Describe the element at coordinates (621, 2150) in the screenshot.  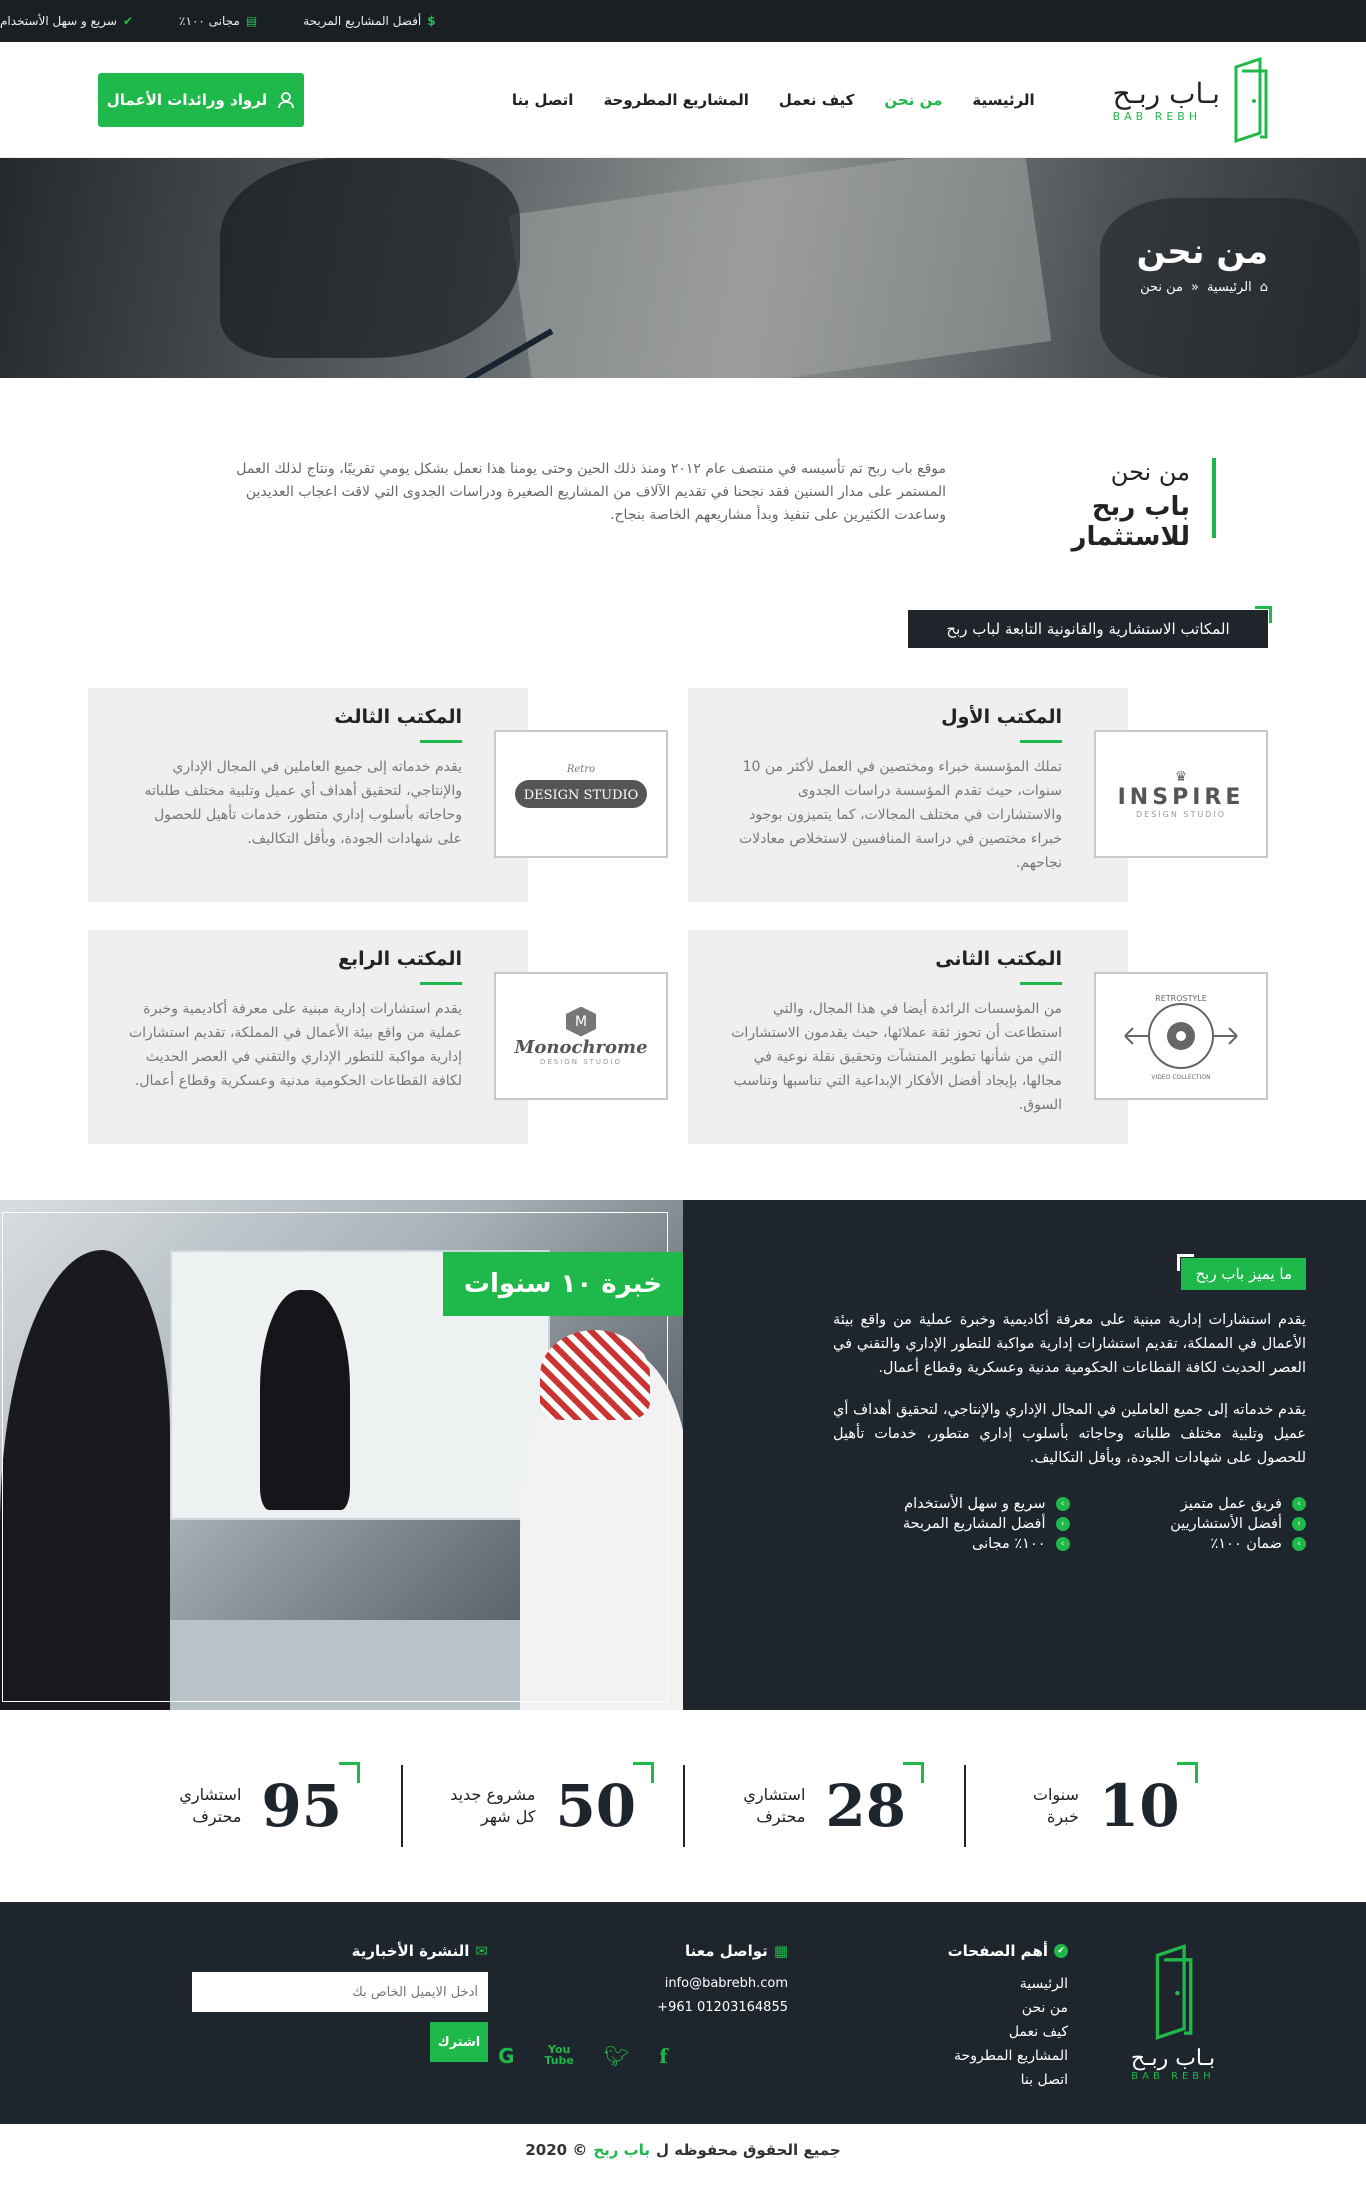
I see `copyright-brand: باب ربح` at that location.